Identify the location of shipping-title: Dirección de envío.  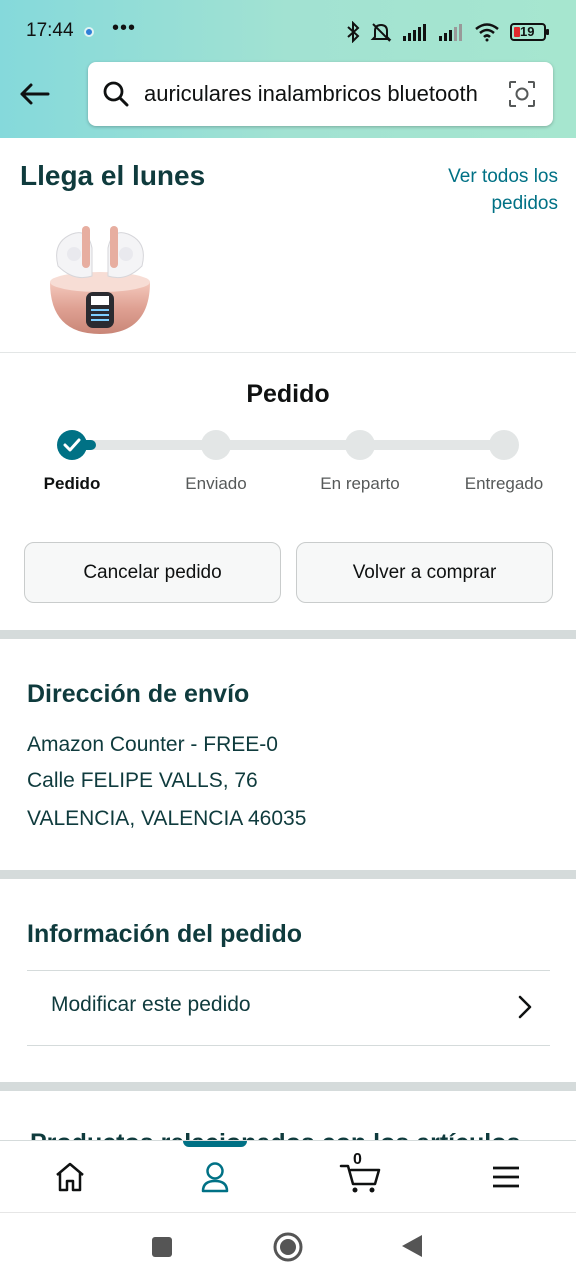
(138, 694).